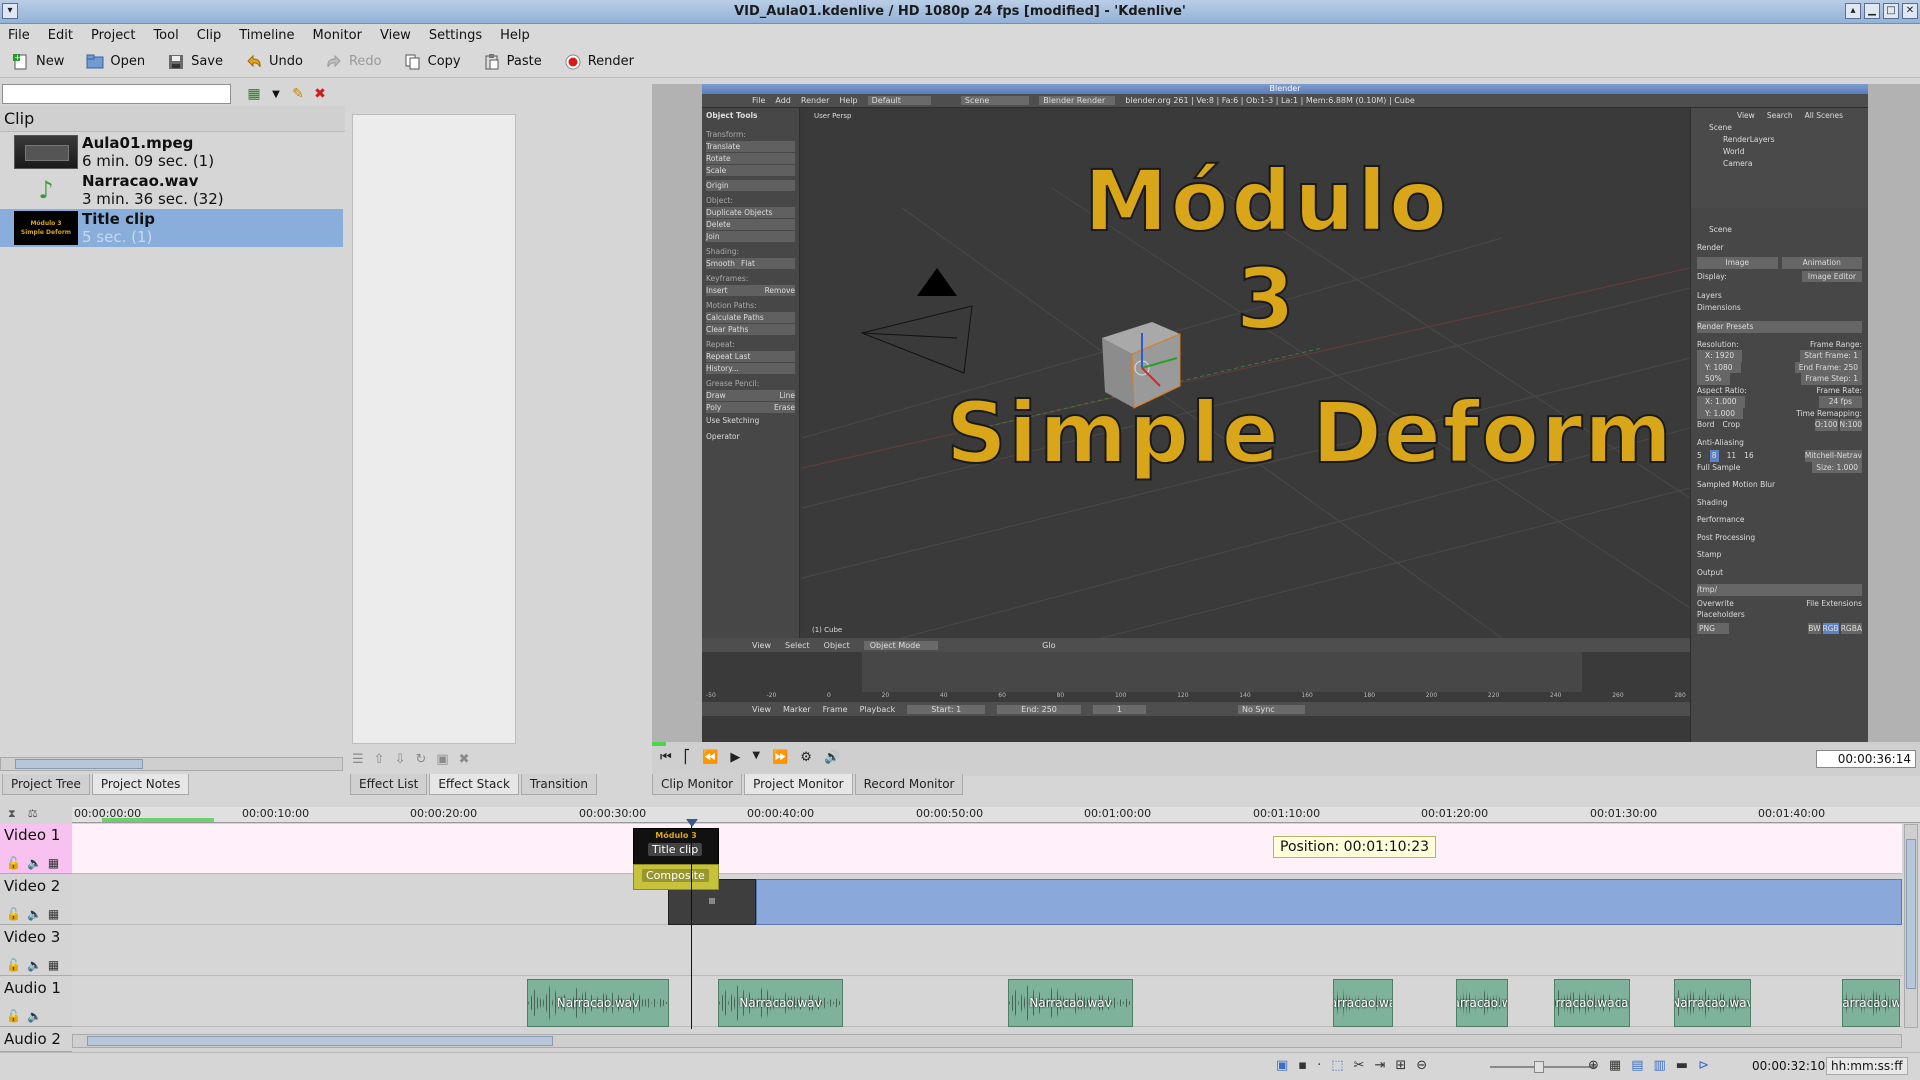 The image size is (1920, 1080). I want to click on tab-project-tree: Project Tree, so click(46, 784).